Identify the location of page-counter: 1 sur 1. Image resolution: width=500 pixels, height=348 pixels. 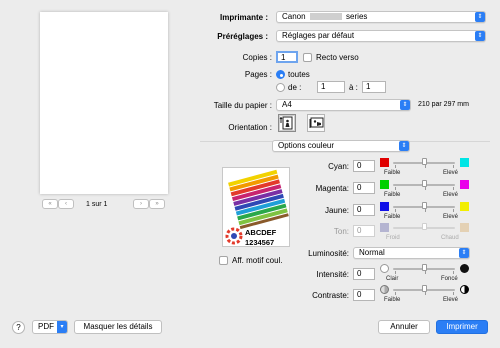
(97, 204).